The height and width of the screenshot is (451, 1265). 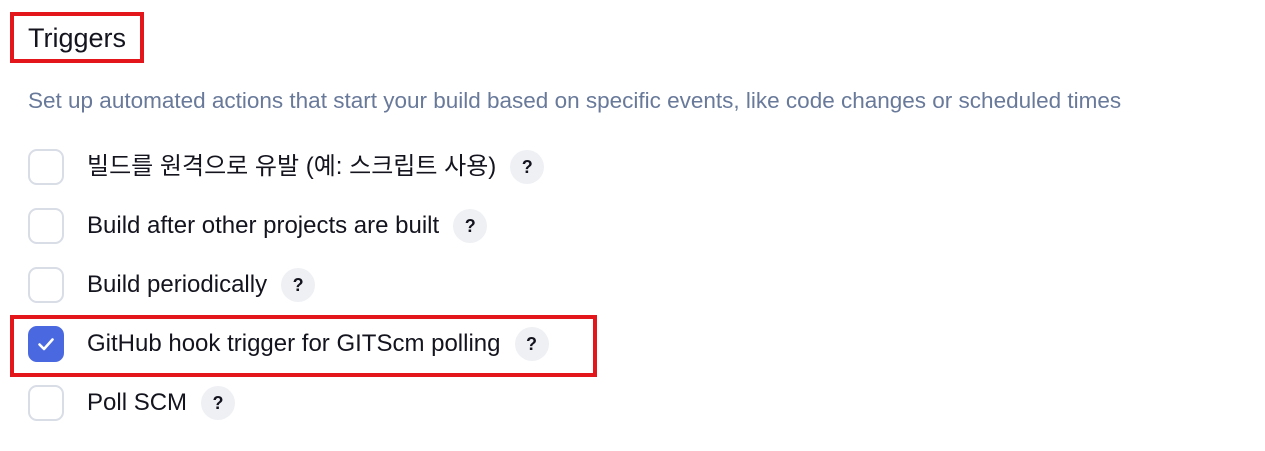 I want to click on trigger-option-build-after-other-projects: Build after other projects are built ?, so click(x=258, y=226).